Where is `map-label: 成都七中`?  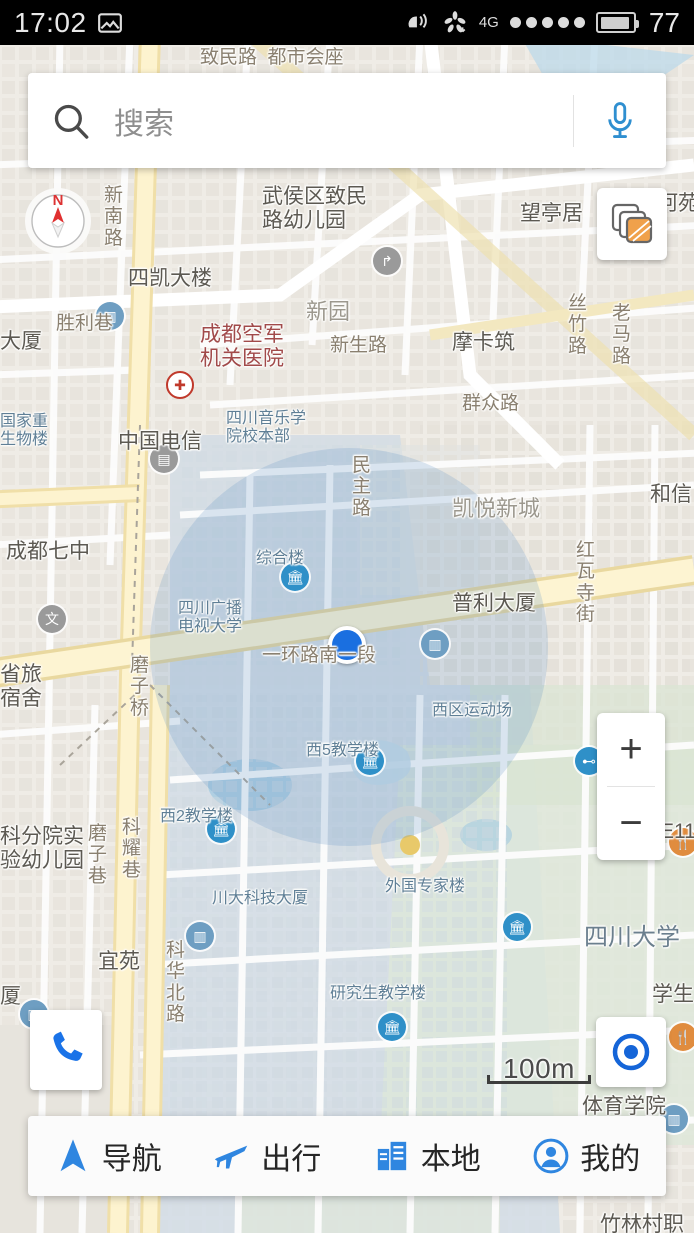
map-label: 成都七中 is located at coordinates (48, 551).